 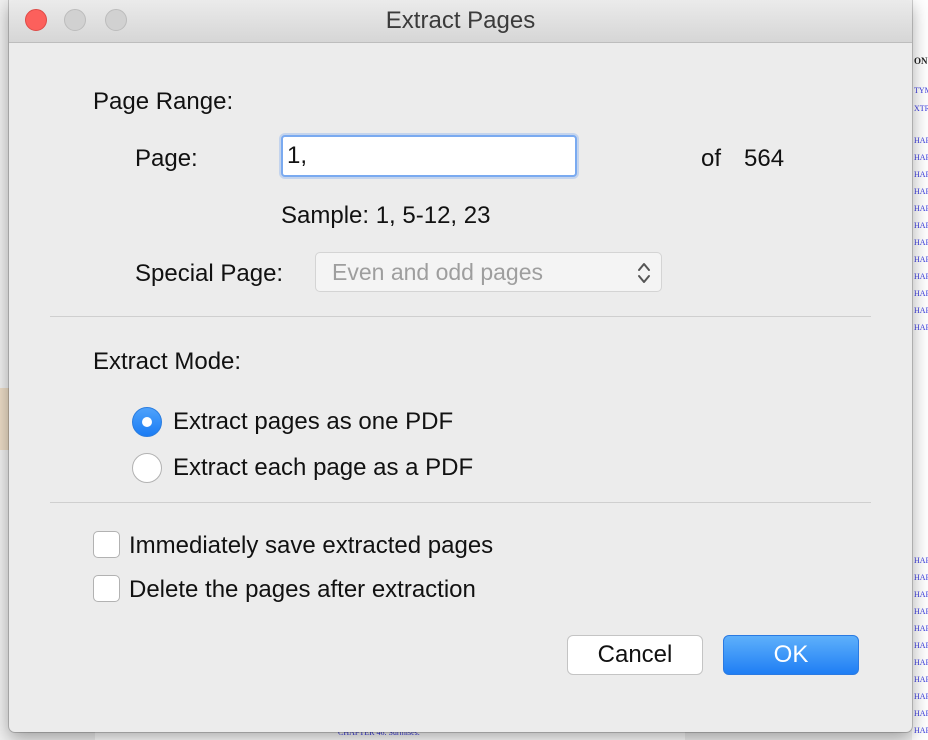 I want to click on background-toc-link: TYM, so click(x=921, y=90).